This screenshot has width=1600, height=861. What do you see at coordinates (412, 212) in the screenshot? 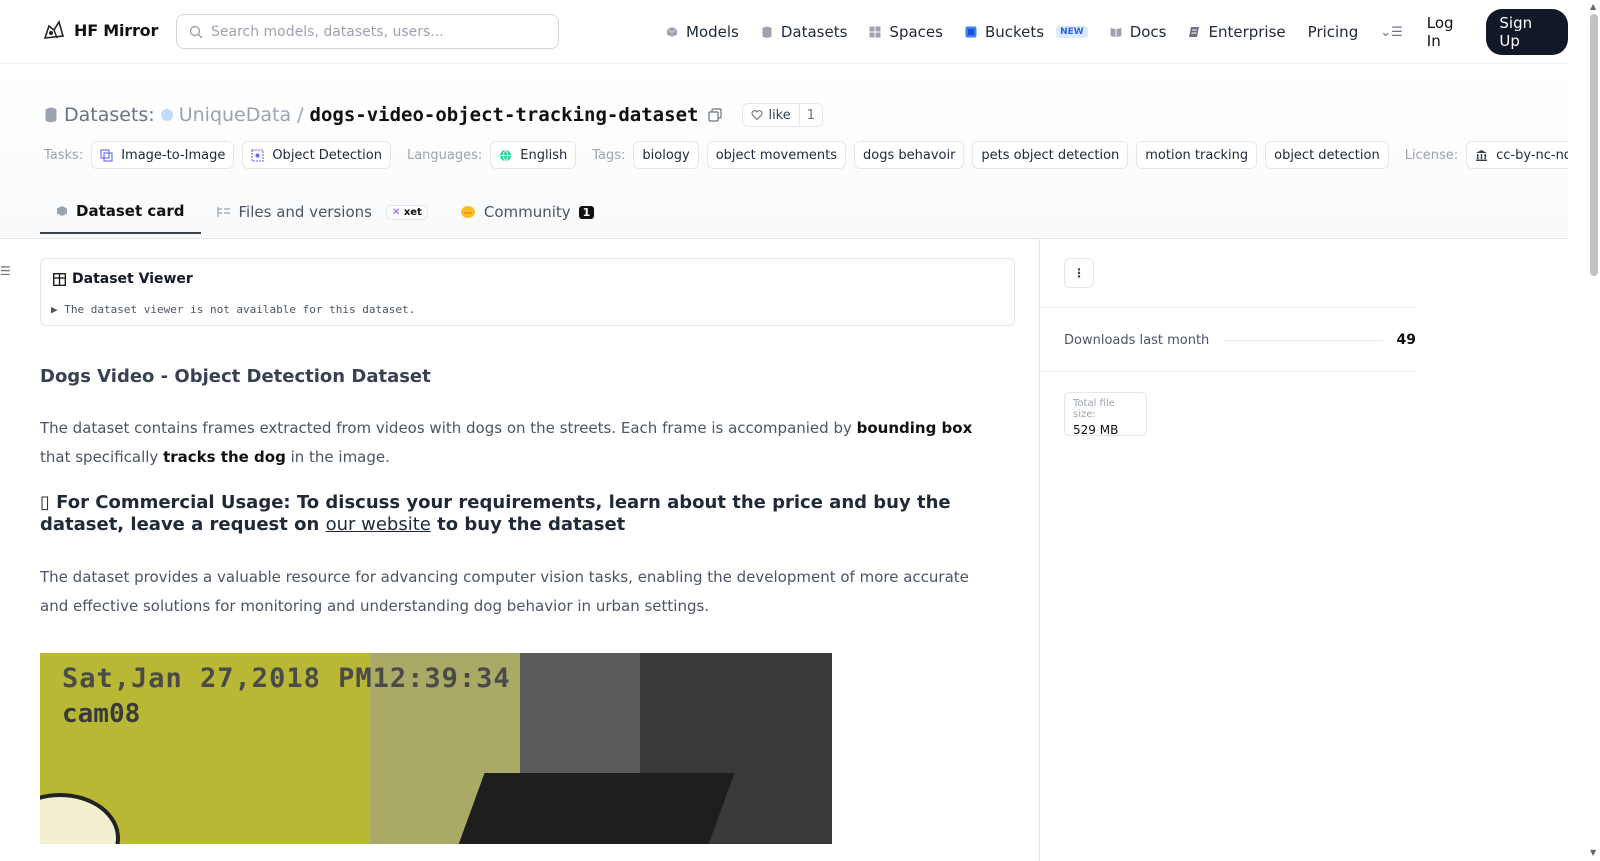
I see `xet-label: xet` at bounding box center [412, 212].